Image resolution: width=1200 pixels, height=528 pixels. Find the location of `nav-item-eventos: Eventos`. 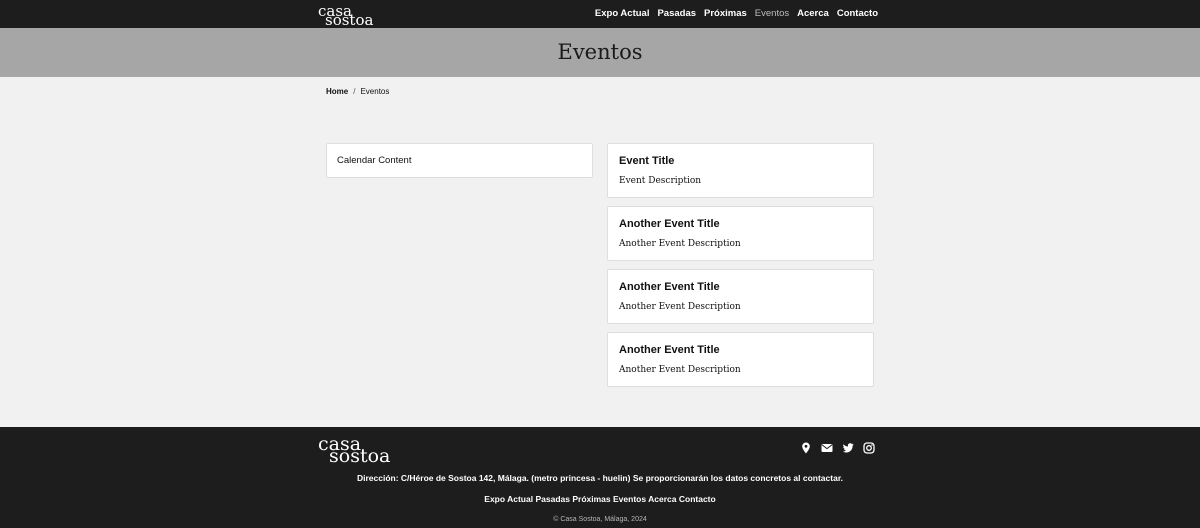

nav-item-eventos: Eventos is located at coordinates (772, 13).